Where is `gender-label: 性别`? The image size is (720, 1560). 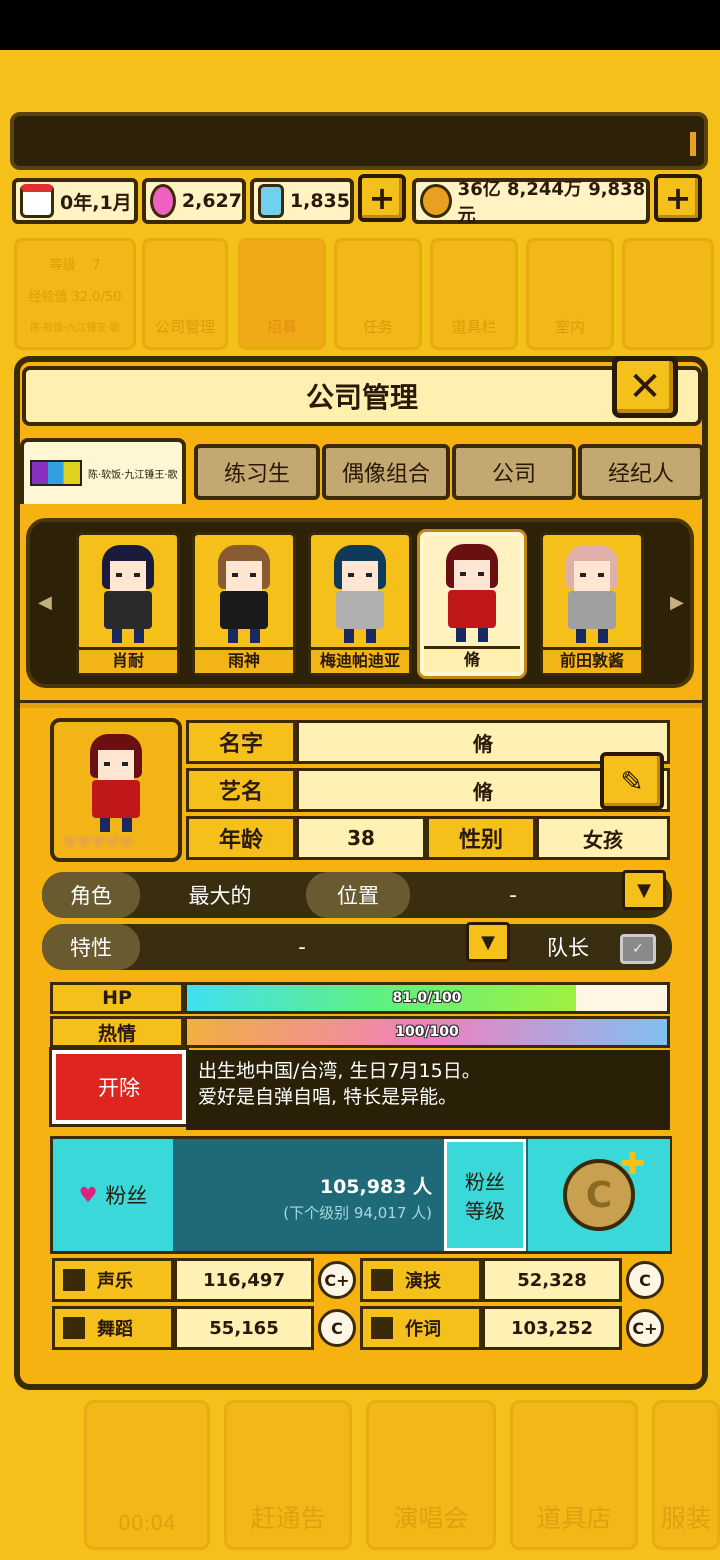 gender-label: 性别 is located at coordinates (481, 838).